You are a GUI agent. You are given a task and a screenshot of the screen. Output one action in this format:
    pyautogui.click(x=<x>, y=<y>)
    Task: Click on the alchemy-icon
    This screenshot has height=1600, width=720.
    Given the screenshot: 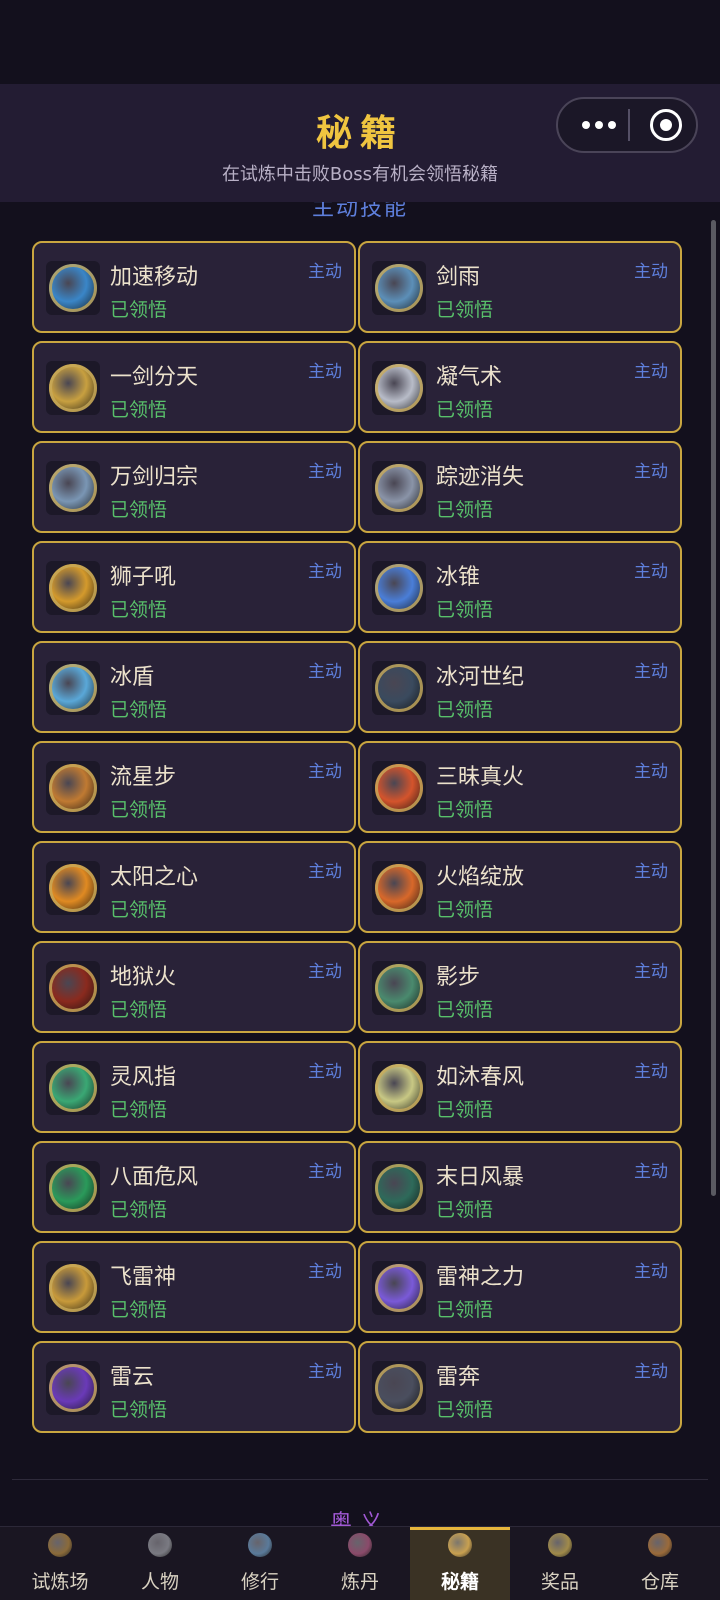 What is the action you would take?
    pyautogui.click(x=360, y=1545)
    